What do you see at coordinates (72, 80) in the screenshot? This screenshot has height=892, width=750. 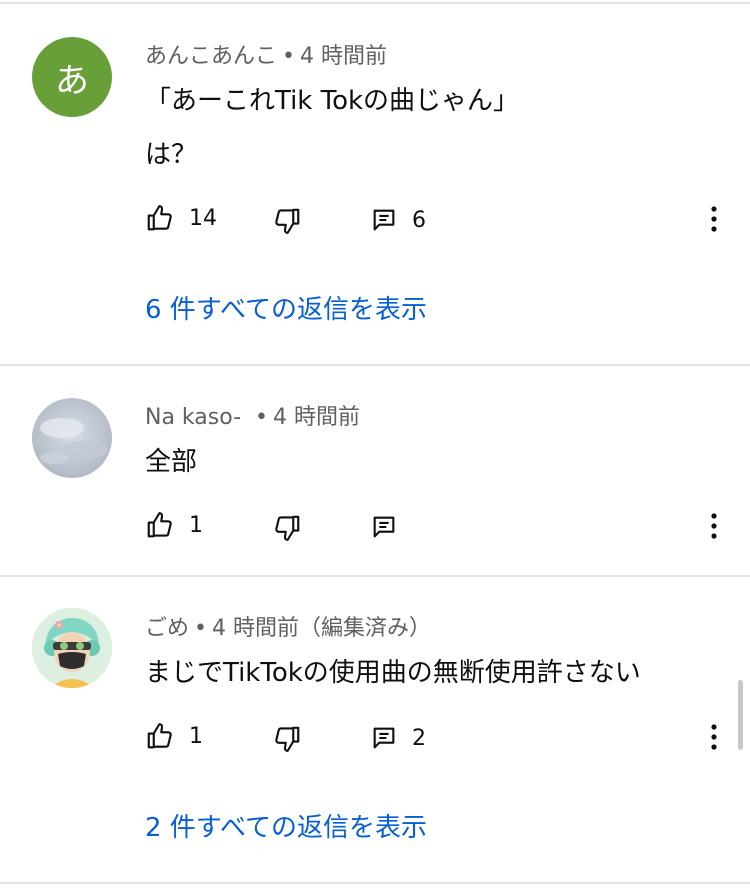 I see `avatar-letter: あ` at bounding box center [72, 80].